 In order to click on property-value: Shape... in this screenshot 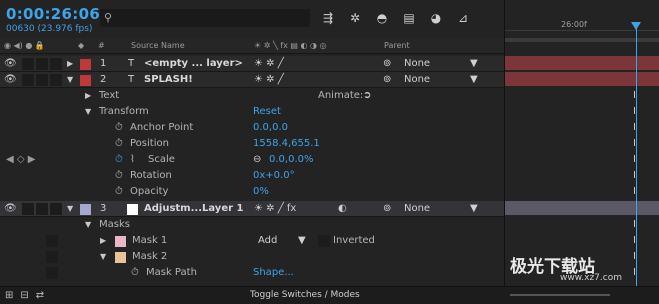, I will do `click(273, 272)`.